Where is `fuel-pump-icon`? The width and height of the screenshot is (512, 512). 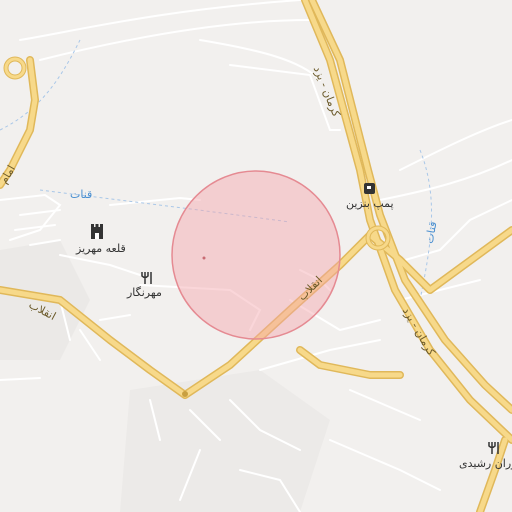 fuel-pump-icon is located at coordinates (369, 188).